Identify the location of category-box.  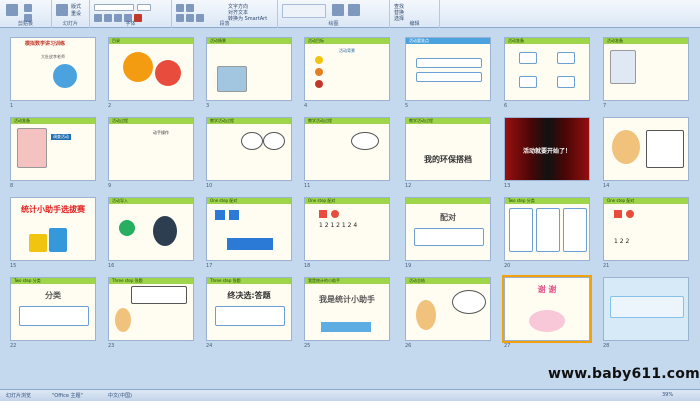
(521, 230).